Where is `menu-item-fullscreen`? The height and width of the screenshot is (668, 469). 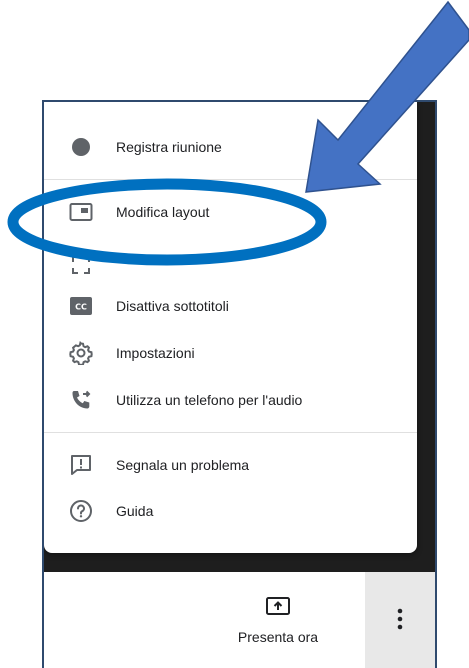 menu-item-fullscreen is located at coordinates (230, 265).